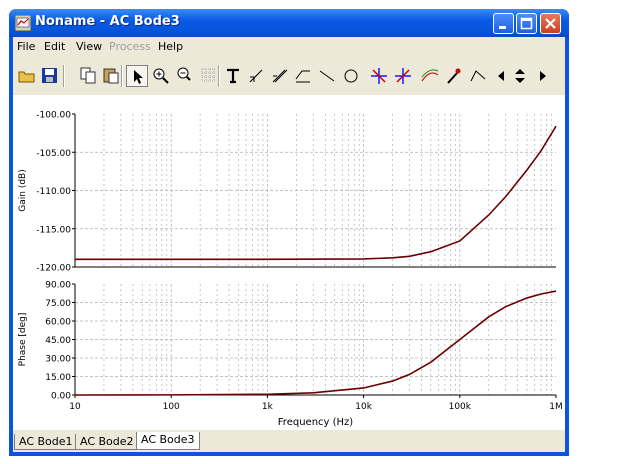  I want to click on slope-tool-icon, so click(256, 76).